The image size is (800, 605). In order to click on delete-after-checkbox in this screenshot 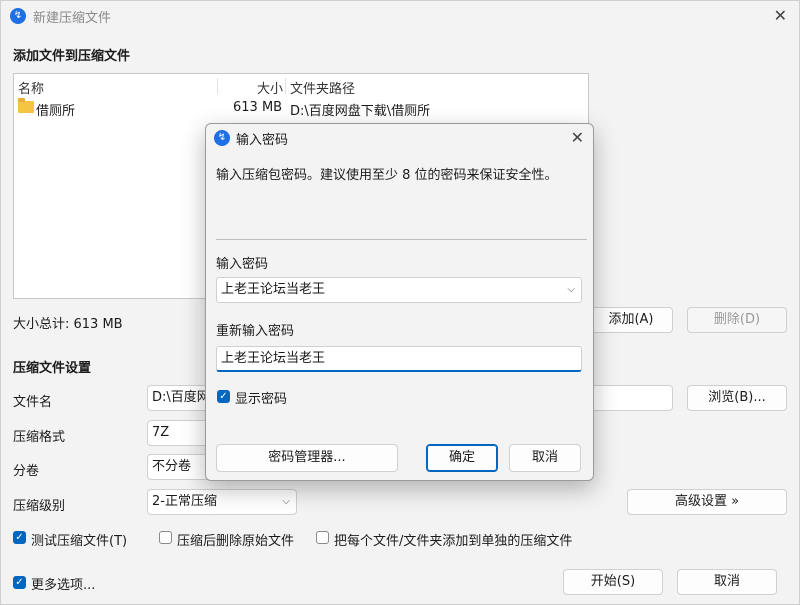, I will do `click(165, 537)`.